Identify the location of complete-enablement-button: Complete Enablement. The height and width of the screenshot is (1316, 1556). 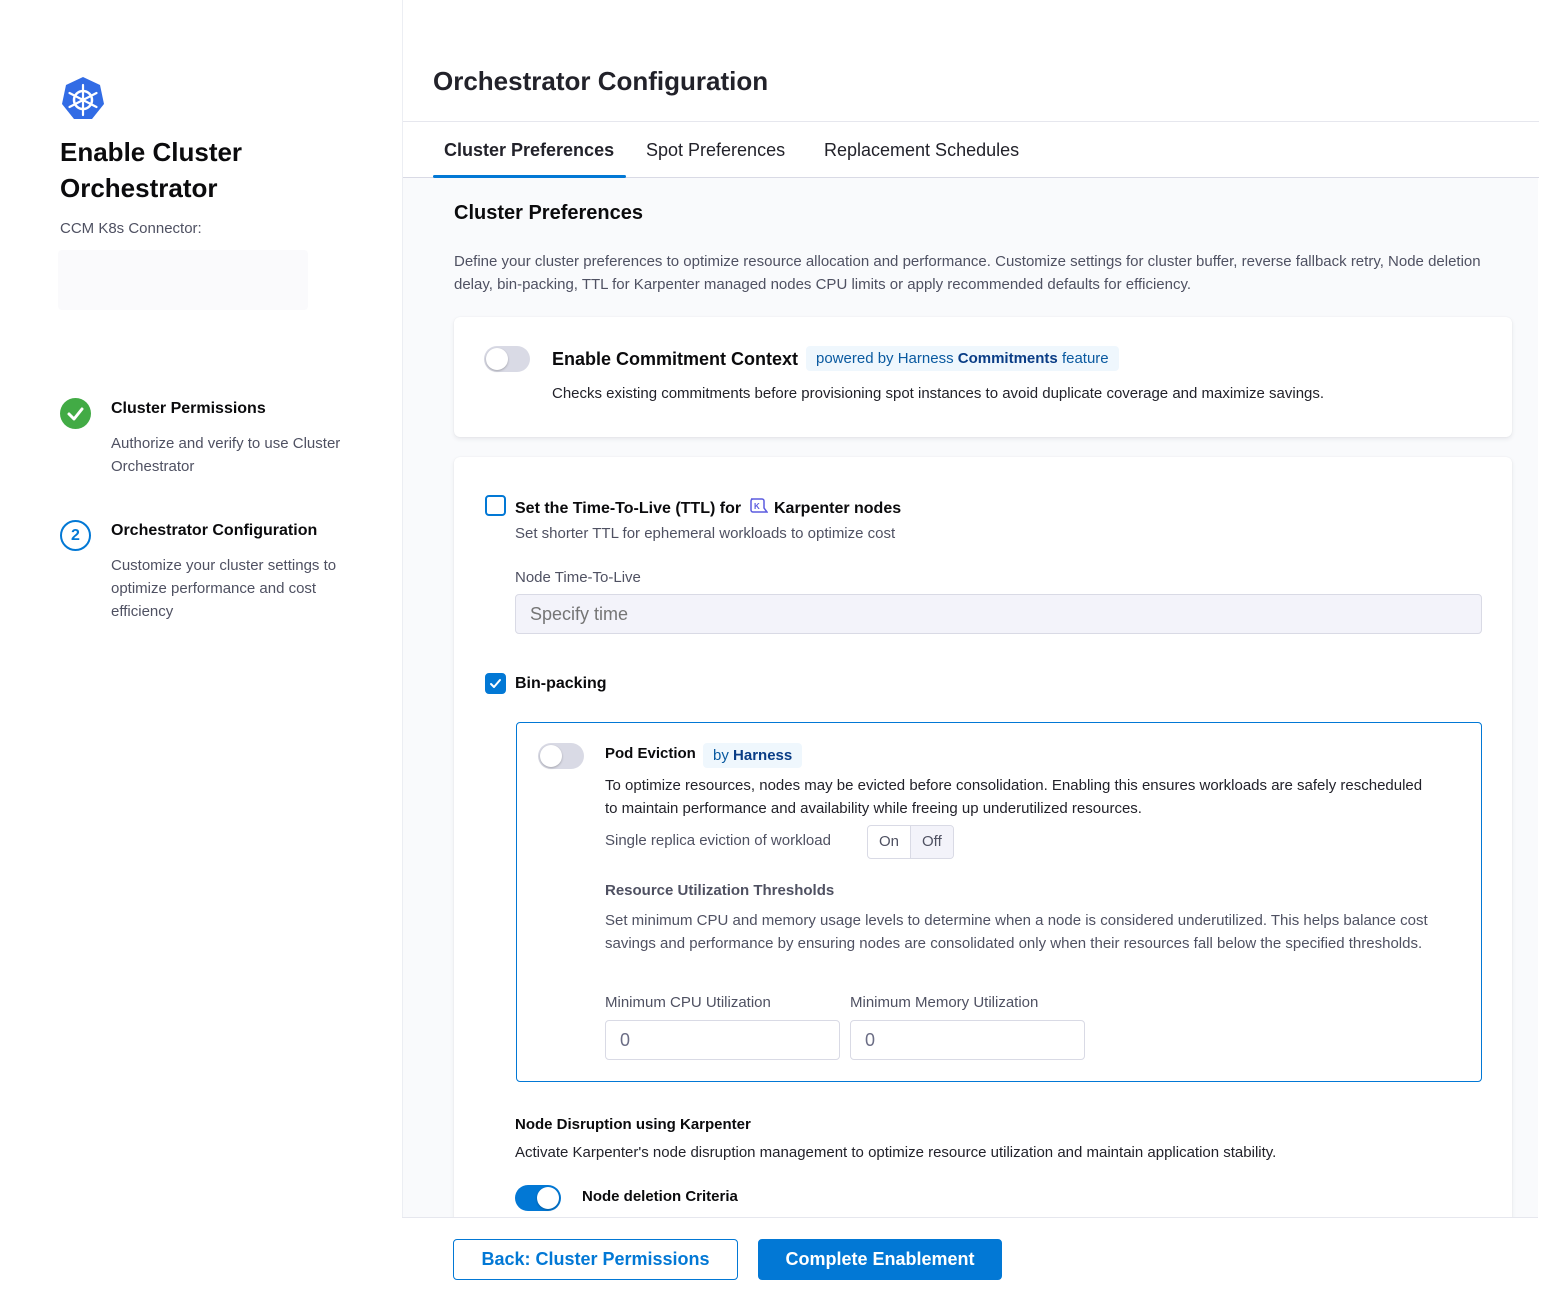
(880, 1259).